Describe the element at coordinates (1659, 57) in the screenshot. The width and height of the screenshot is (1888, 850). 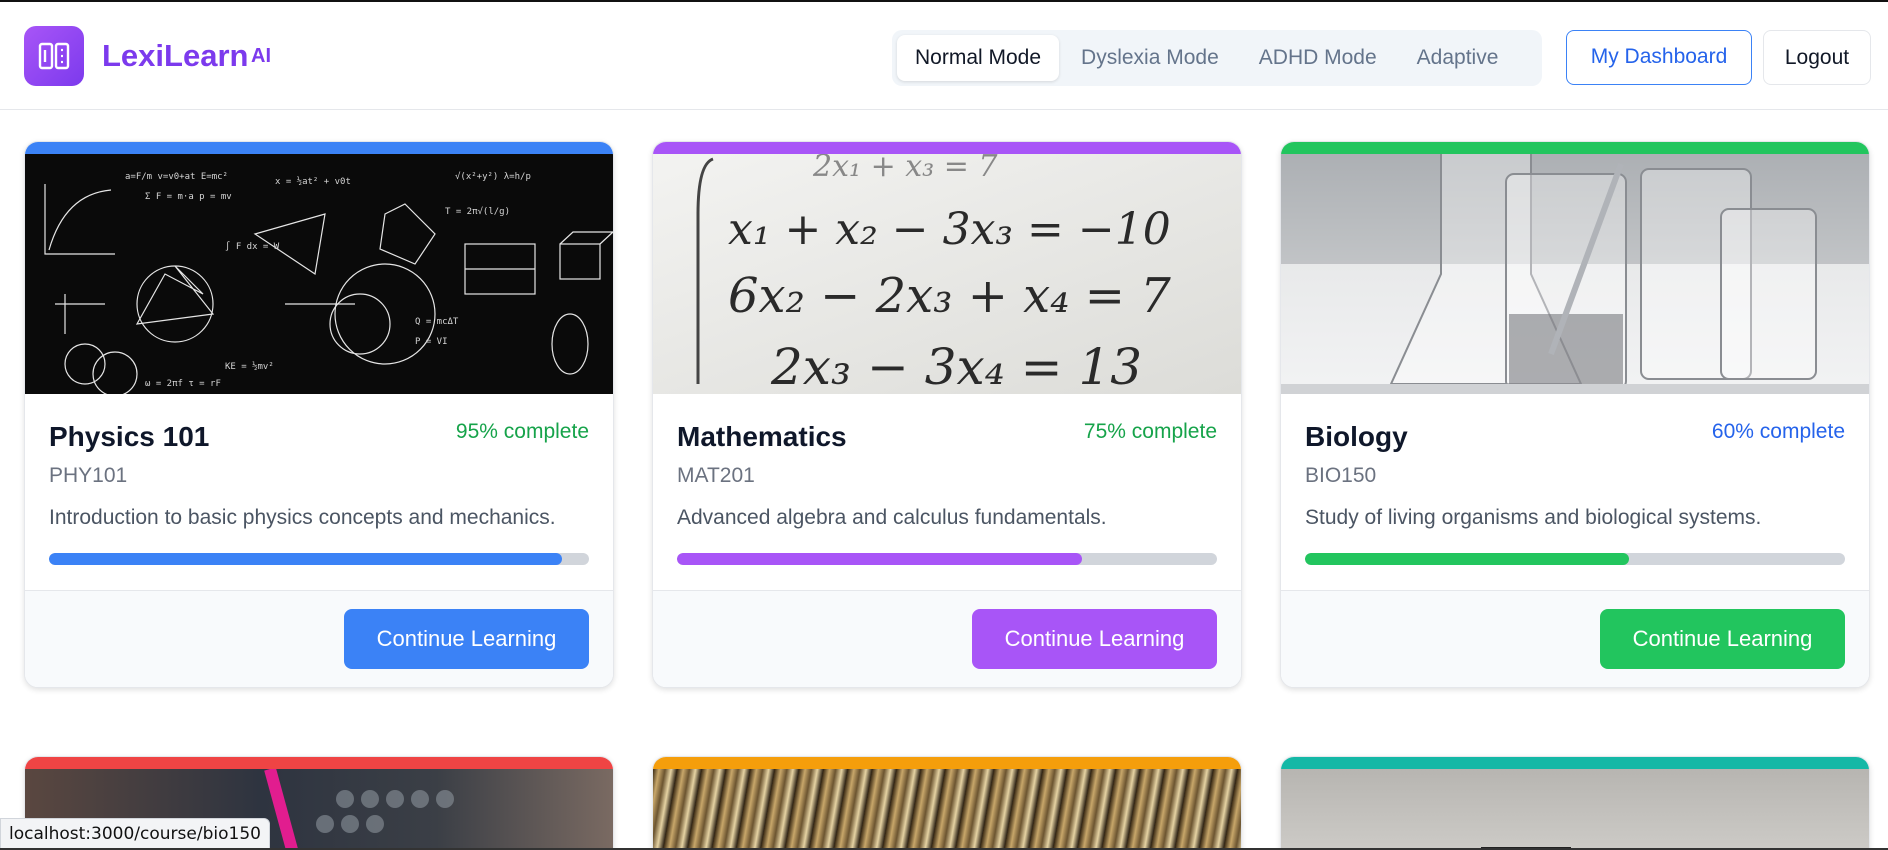
I see `my-dashboard-button: My Dashboard` at that location.